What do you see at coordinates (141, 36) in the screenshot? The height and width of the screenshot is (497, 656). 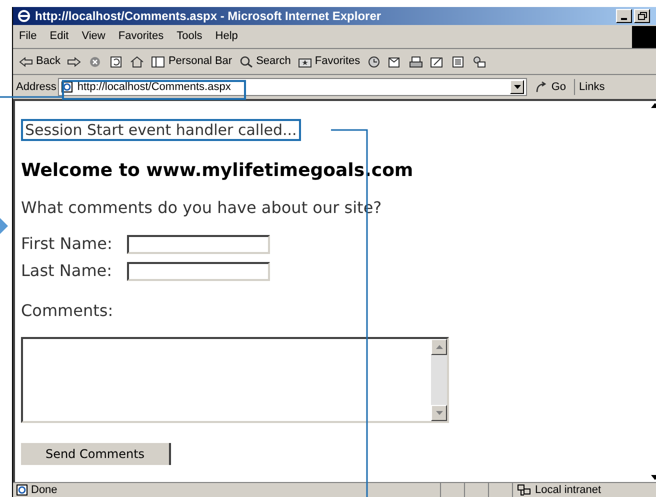 I see `menu-item: Favorites` at bounding box center [141, 36].